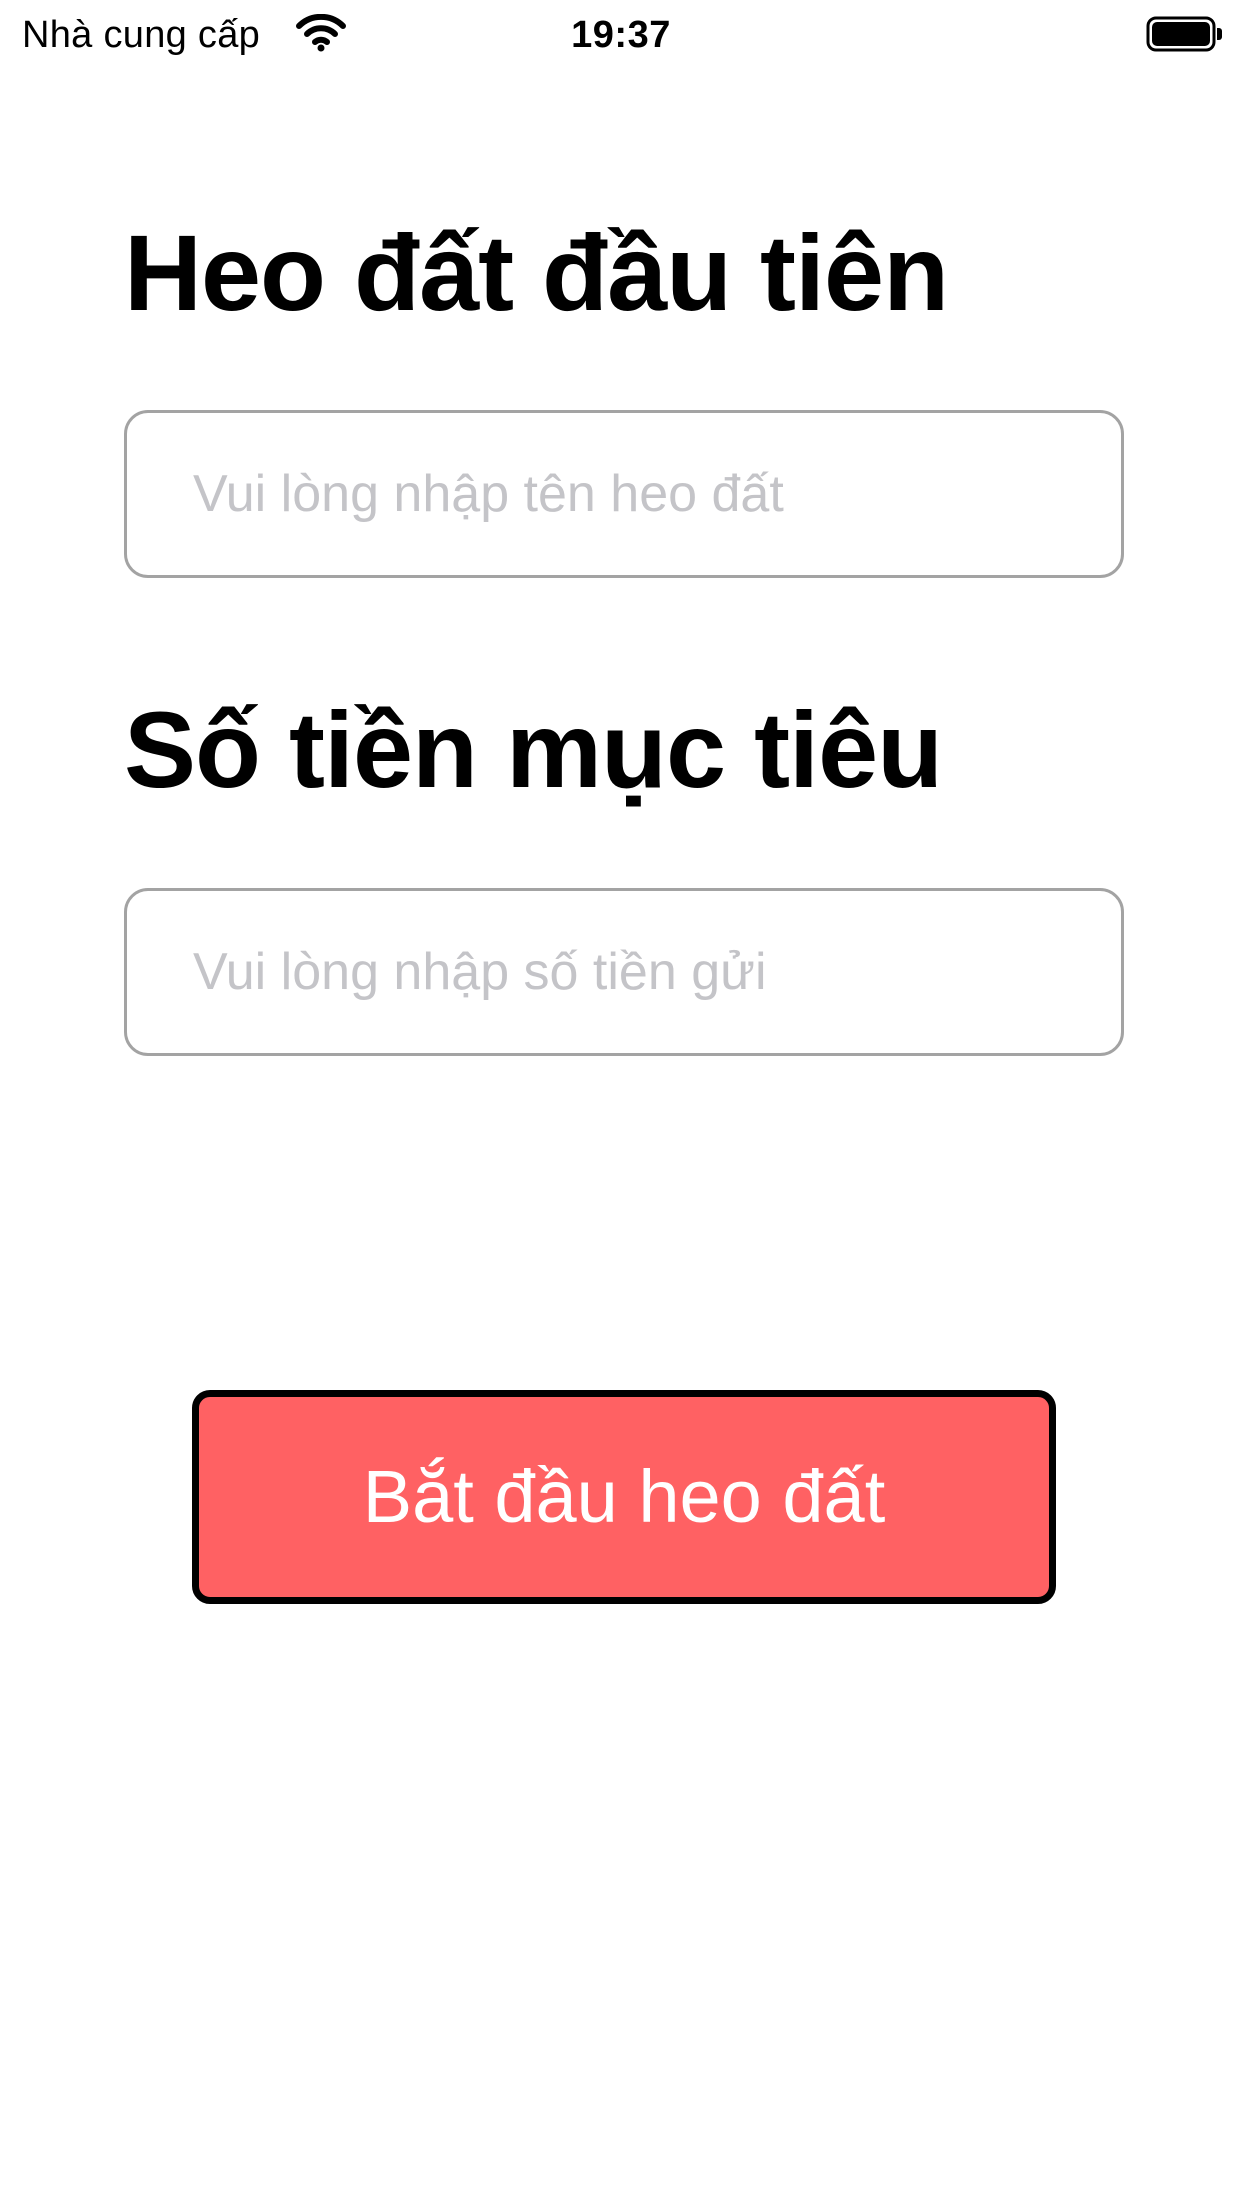 This screenshot has height=2208, width=1242. I want to click on status-time: 19:37, so click(621, 35).